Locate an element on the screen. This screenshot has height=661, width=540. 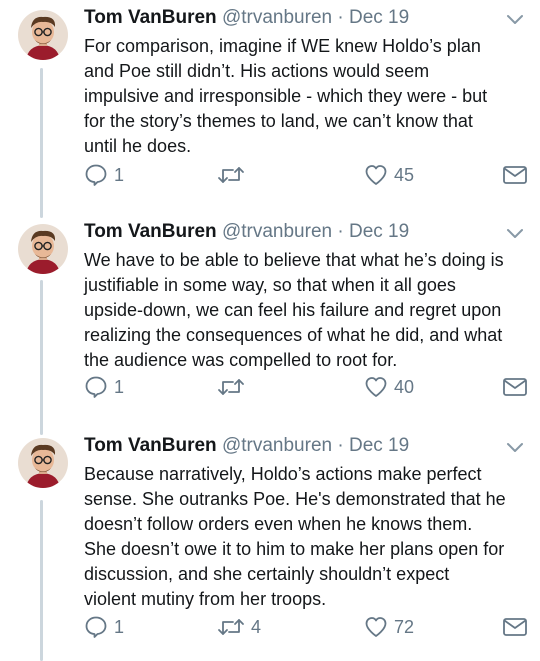
action-bar: 1 45 is located at coordinates (307, 175).